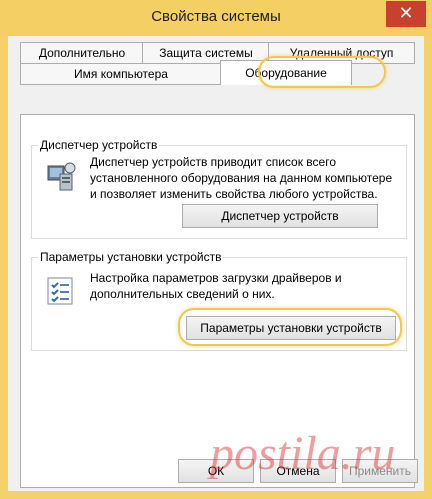 The width and height of the screenshot is (432, 499). What do you see at coordinates (280, 216) in the screenshot?
I see `device-manager-button: Диспетчер устройств` at bounding box center [280, 216].